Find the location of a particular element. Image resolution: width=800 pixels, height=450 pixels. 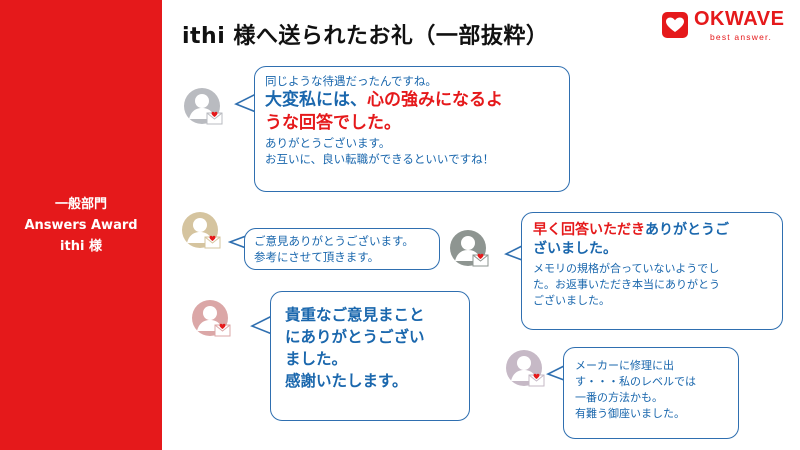

message-text: 一番の方法かも。 is located at coordinates (619, 397).